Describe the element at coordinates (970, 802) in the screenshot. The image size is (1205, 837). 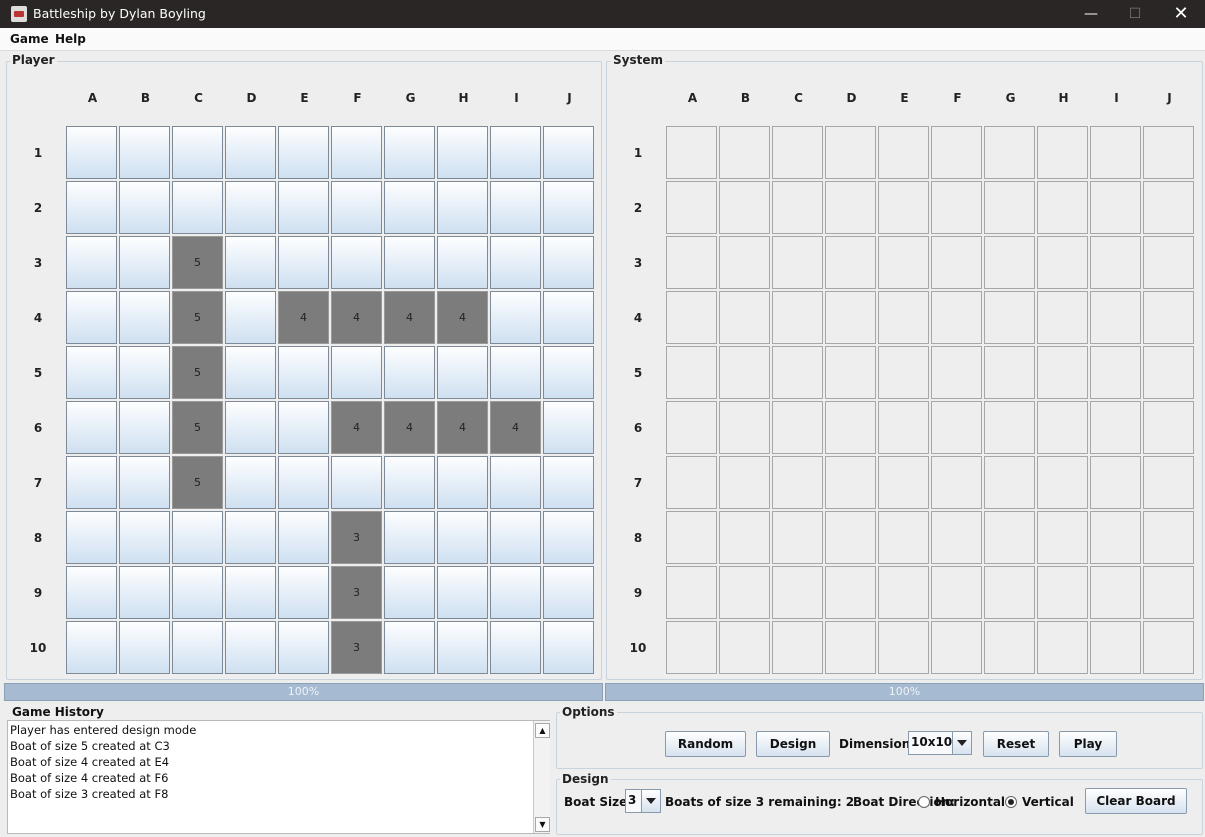
I see `horizontal-label: Horizontal` at that location.